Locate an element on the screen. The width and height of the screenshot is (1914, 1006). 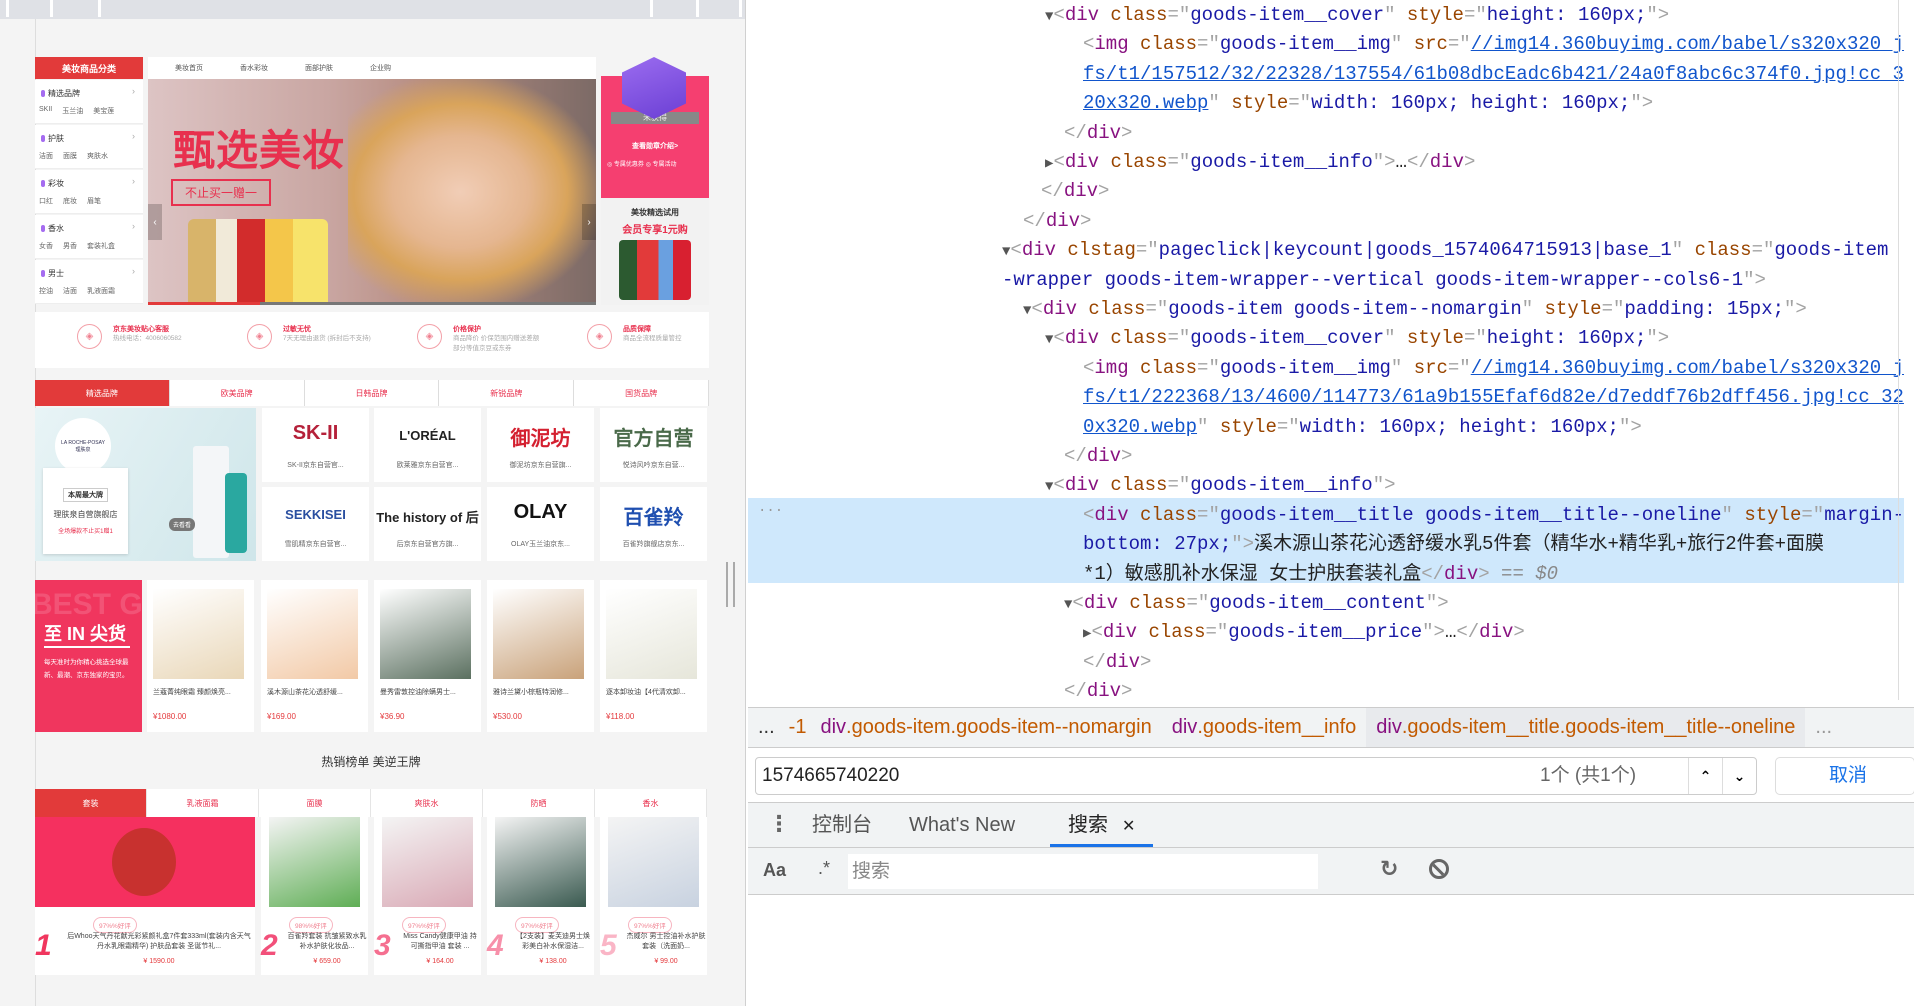
tab-brand: 新锐品牌 is located at coordinates (507, 393).